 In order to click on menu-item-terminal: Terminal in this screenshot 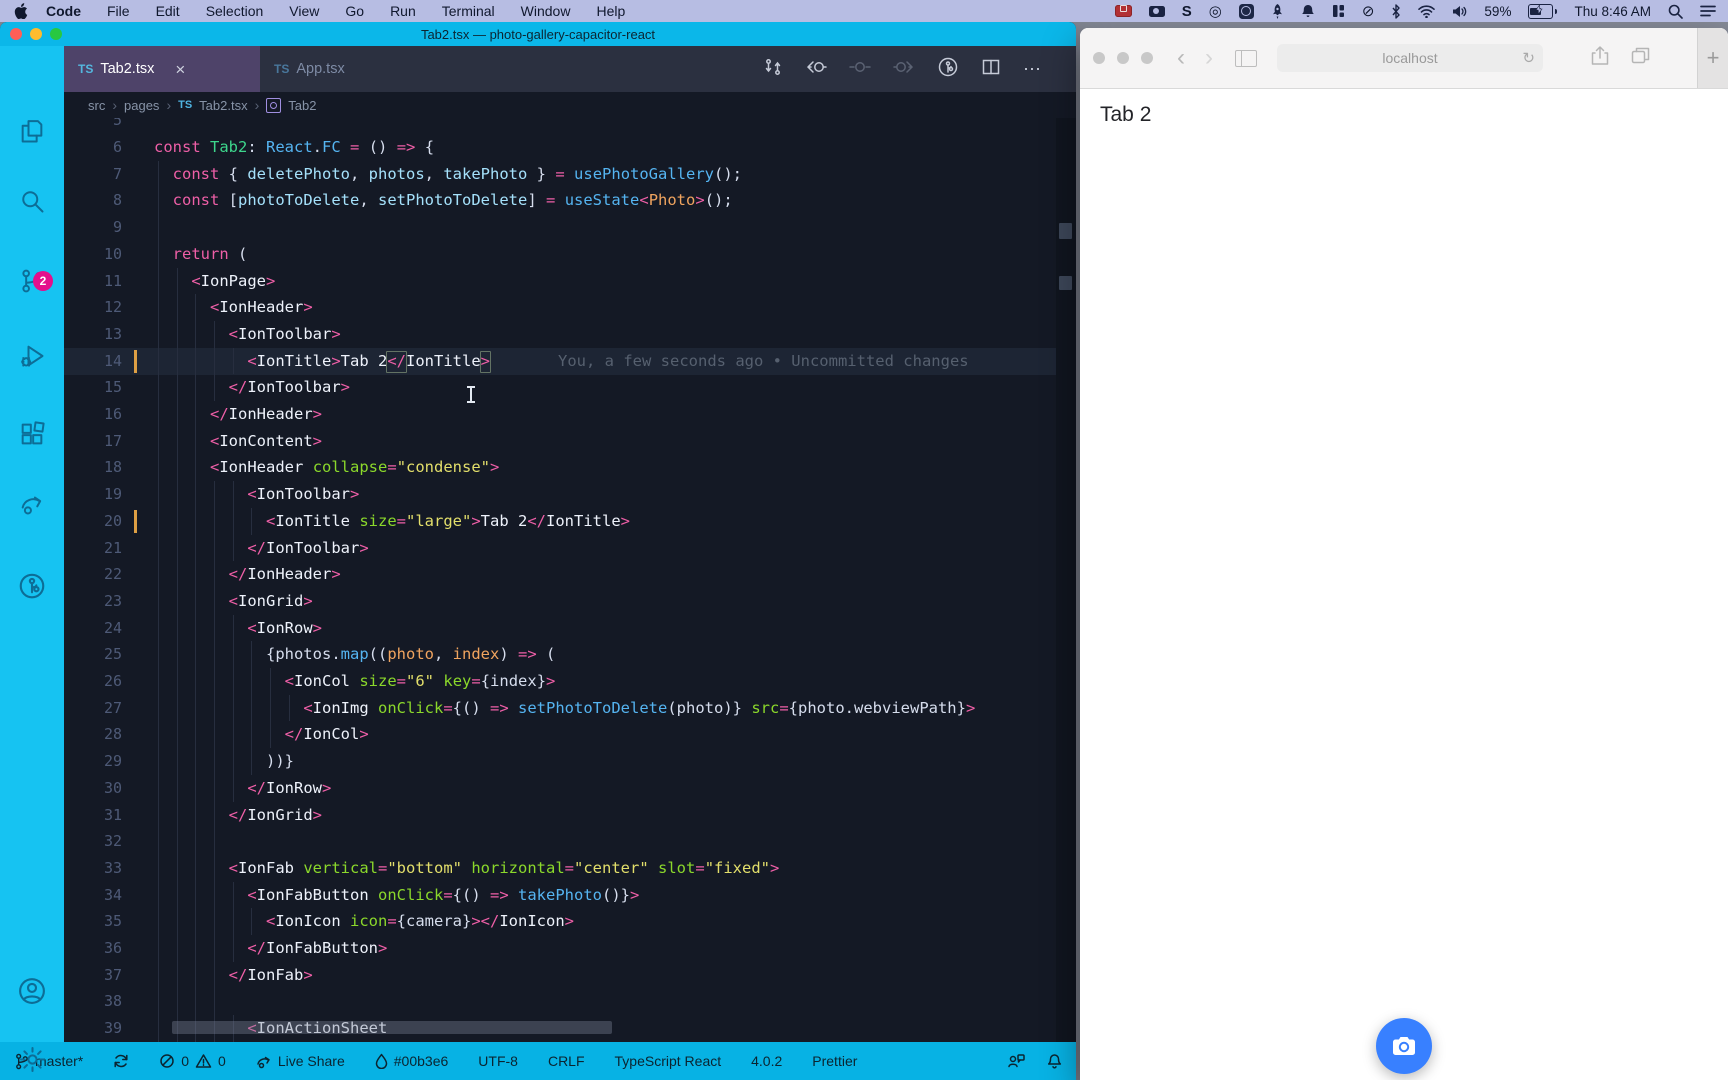, I will do `click(468, 11)`.